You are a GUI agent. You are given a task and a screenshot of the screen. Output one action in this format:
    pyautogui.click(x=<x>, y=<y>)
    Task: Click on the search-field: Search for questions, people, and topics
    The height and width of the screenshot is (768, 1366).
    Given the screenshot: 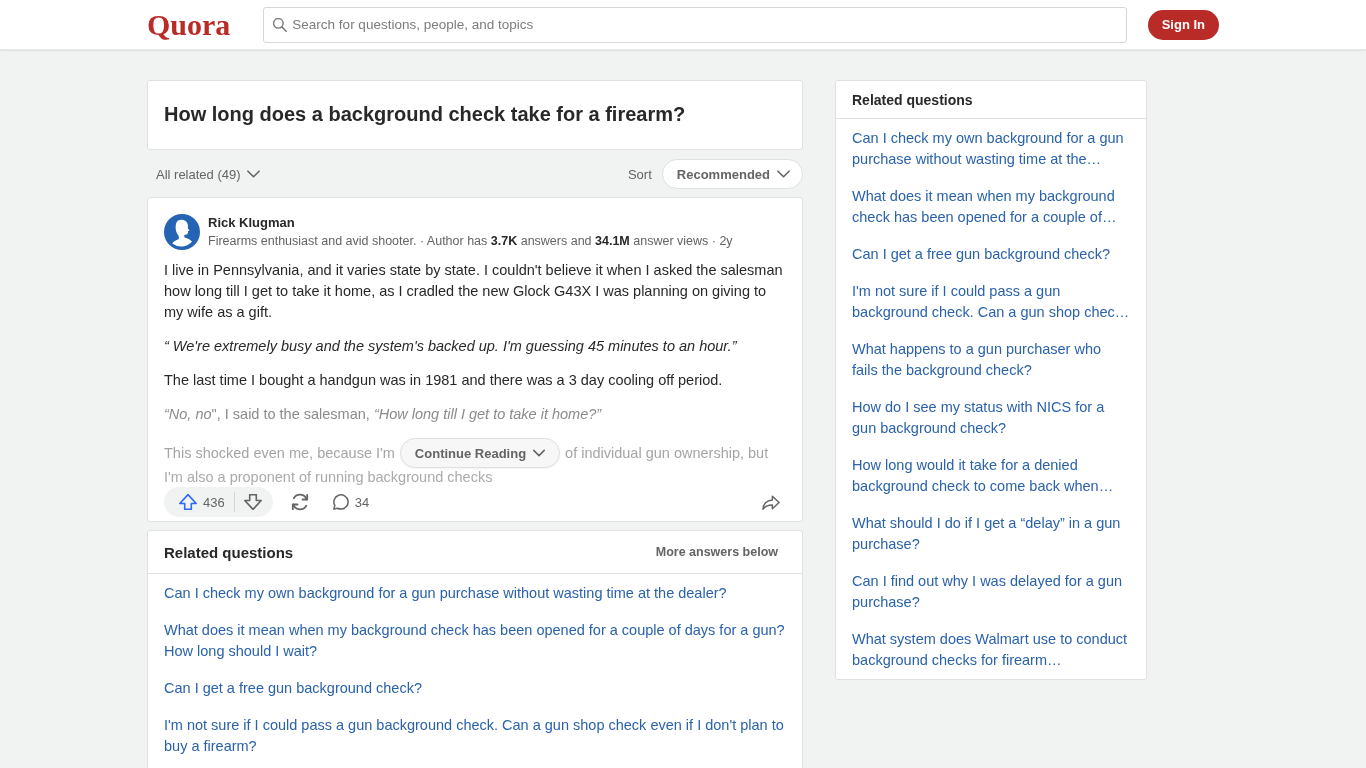 What is the action you would take?
    pyautogui.click(x=695, y=24)
    